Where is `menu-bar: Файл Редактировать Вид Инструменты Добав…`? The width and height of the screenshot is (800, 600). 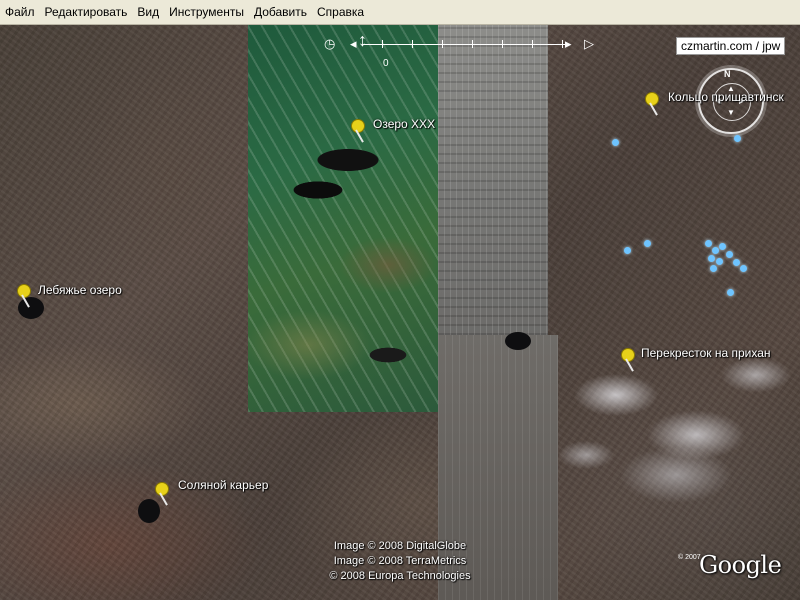 menu-bar: Файл Редактировать Вид Инструменты Добав… is located at coordinates (400, 12).